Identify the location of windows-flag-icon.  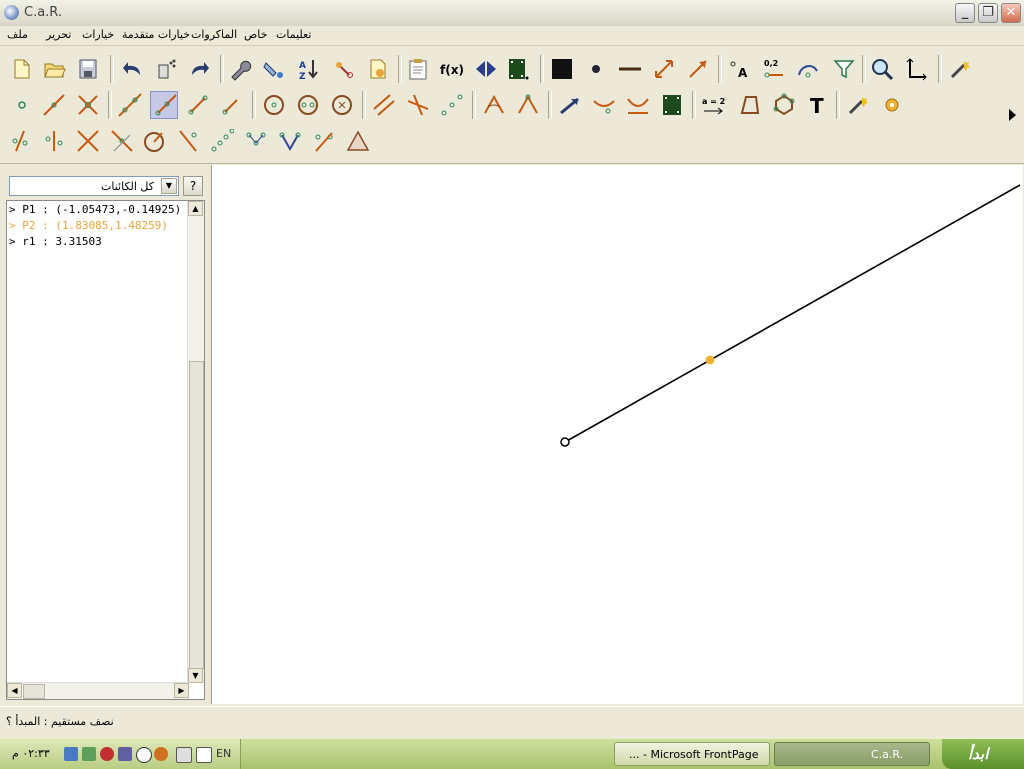
(125, 754).